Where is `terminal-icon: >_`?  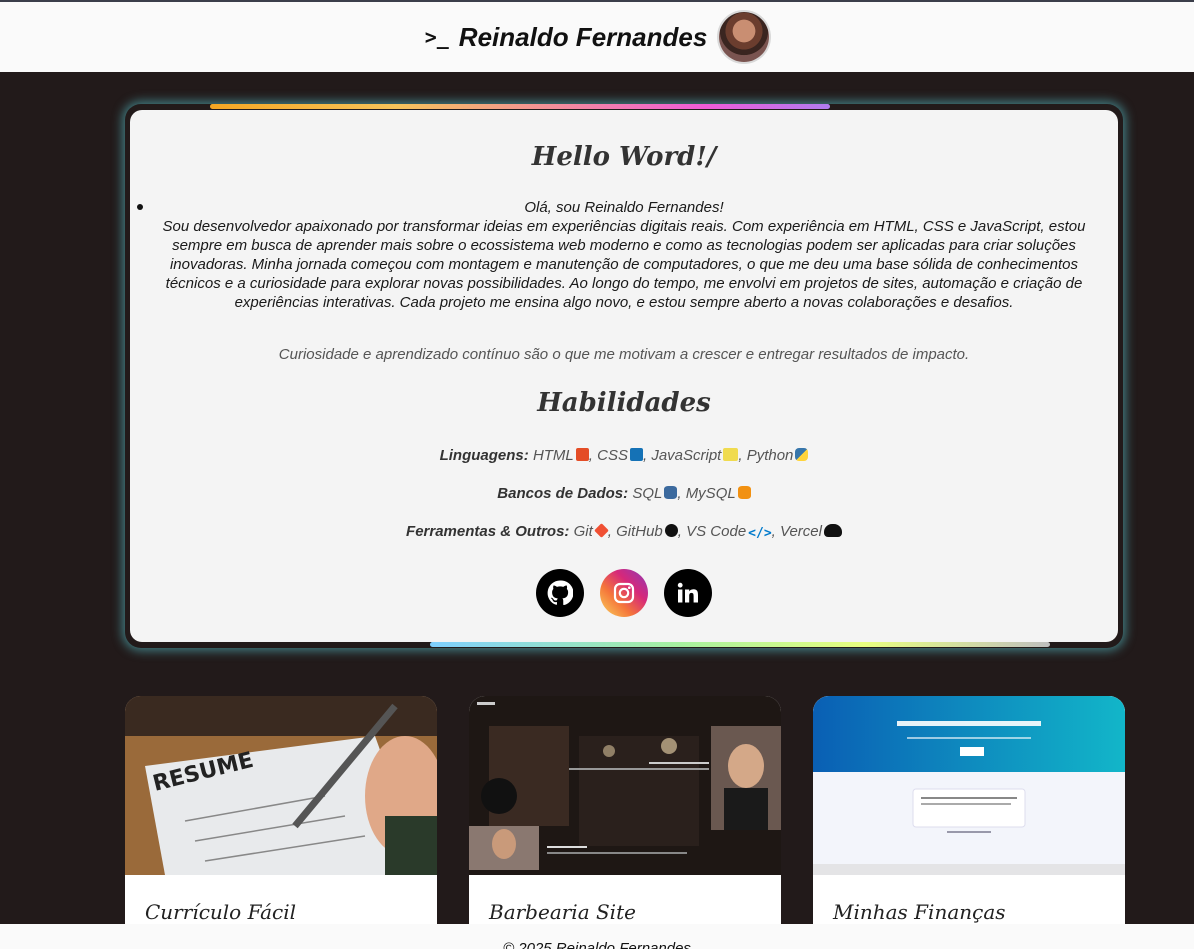 terminal-icon: >_ is located at coordinates (436, 37).